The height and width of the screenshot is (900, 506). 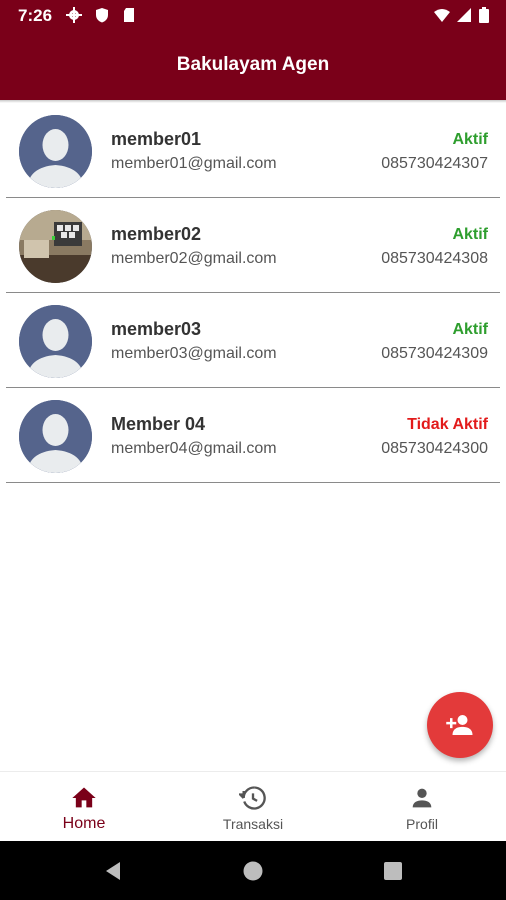 What do you see at coordinates (158, 424) in the screenshot?
I see `member-name: Member 04` at bounding box center [158, 424].